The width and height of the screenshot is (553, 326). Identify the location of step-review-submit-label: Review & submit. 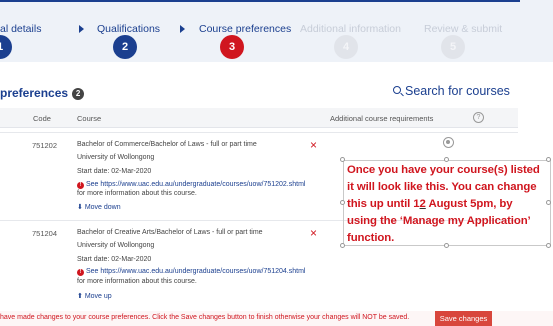
(463, 29).